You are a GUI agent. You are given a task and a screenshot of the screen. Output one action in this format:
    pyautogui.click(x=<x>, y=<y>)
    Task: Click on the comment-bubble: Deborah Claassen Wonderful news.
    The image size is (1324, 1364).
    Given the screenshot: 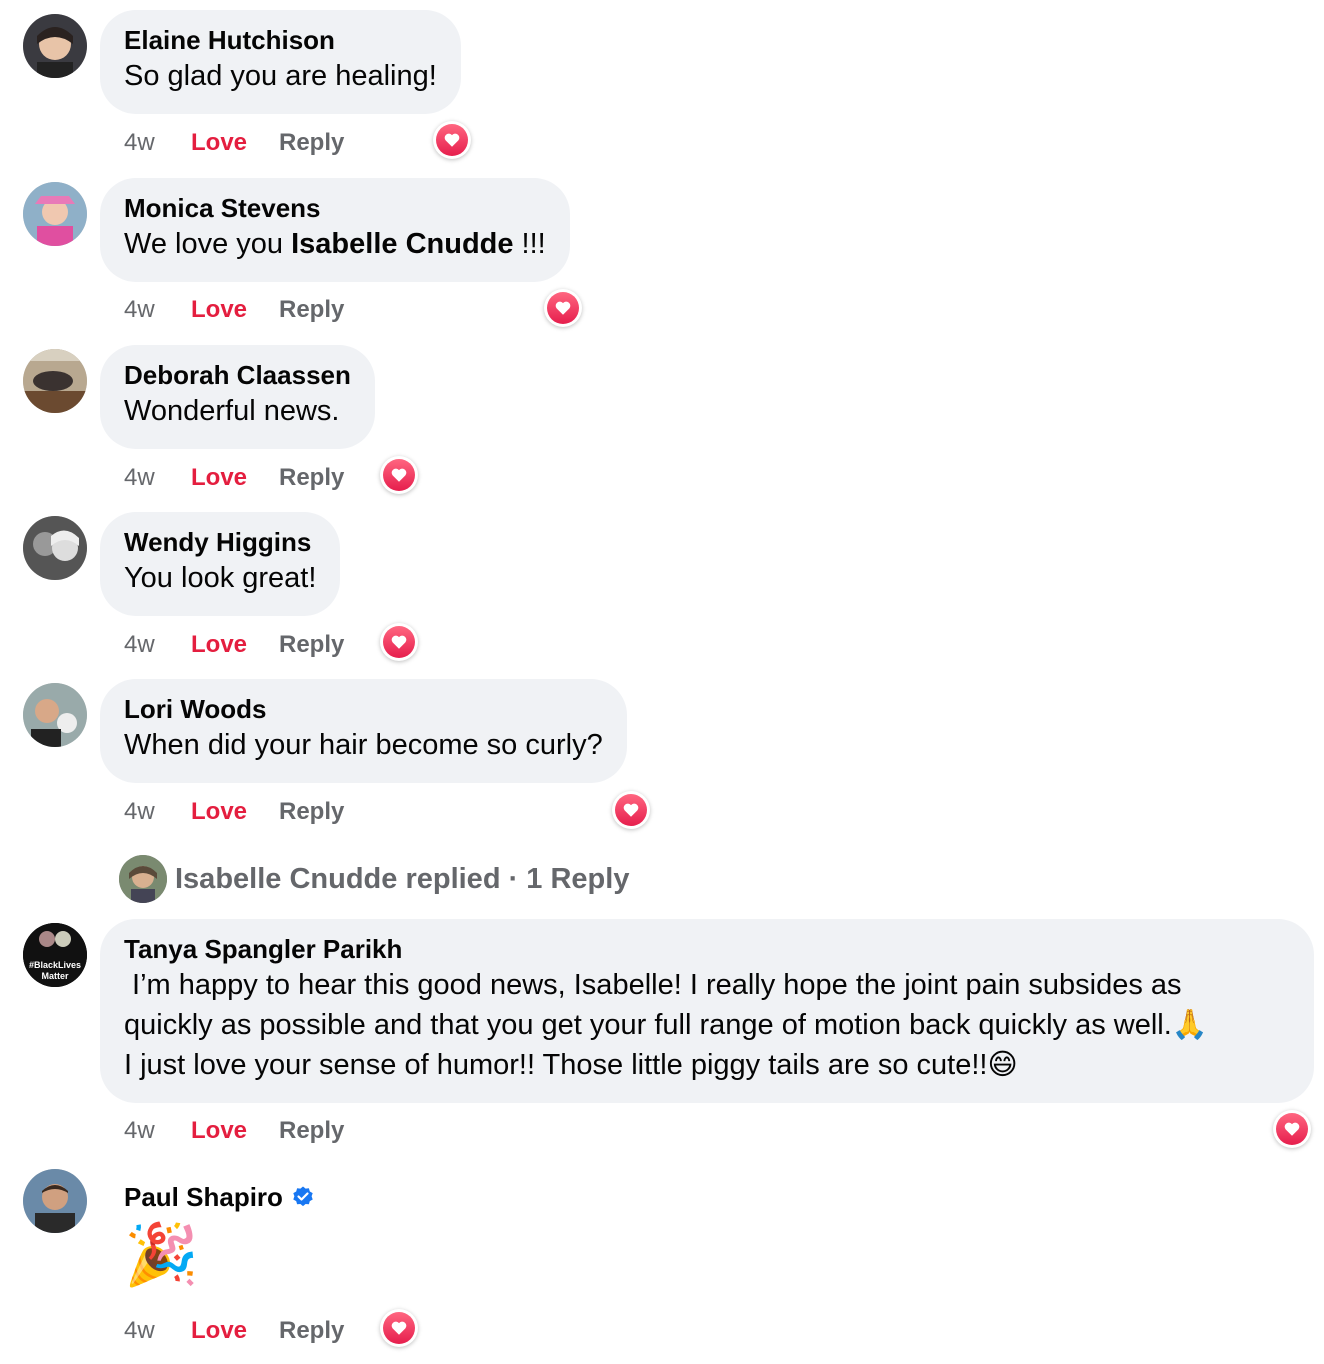 What is the action you would take?
    pyautogui.click(x=237, y=397)
    